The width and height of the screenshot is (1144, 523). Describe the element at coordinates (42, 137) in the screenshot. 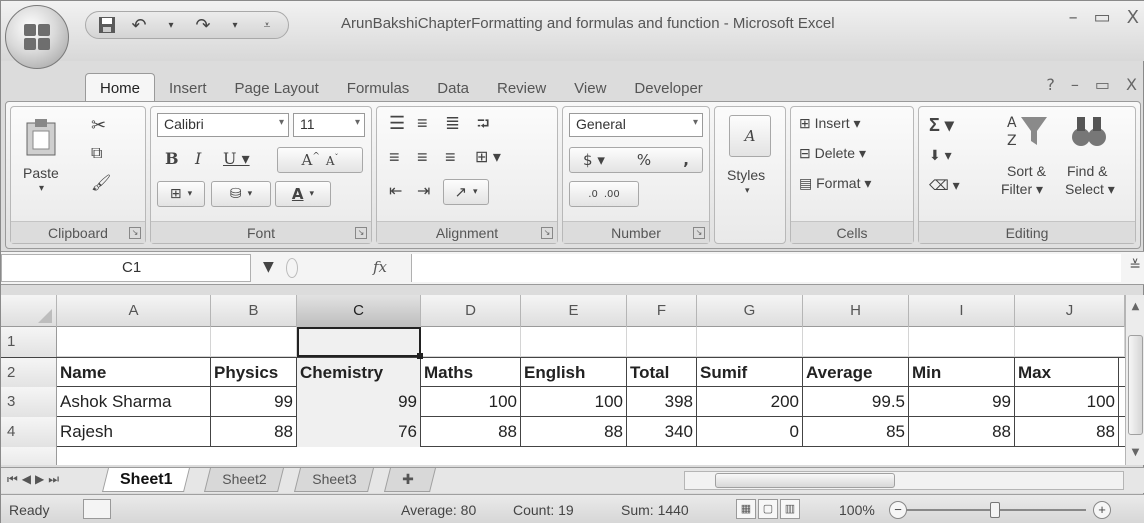

I see `paste-icon` at that location.